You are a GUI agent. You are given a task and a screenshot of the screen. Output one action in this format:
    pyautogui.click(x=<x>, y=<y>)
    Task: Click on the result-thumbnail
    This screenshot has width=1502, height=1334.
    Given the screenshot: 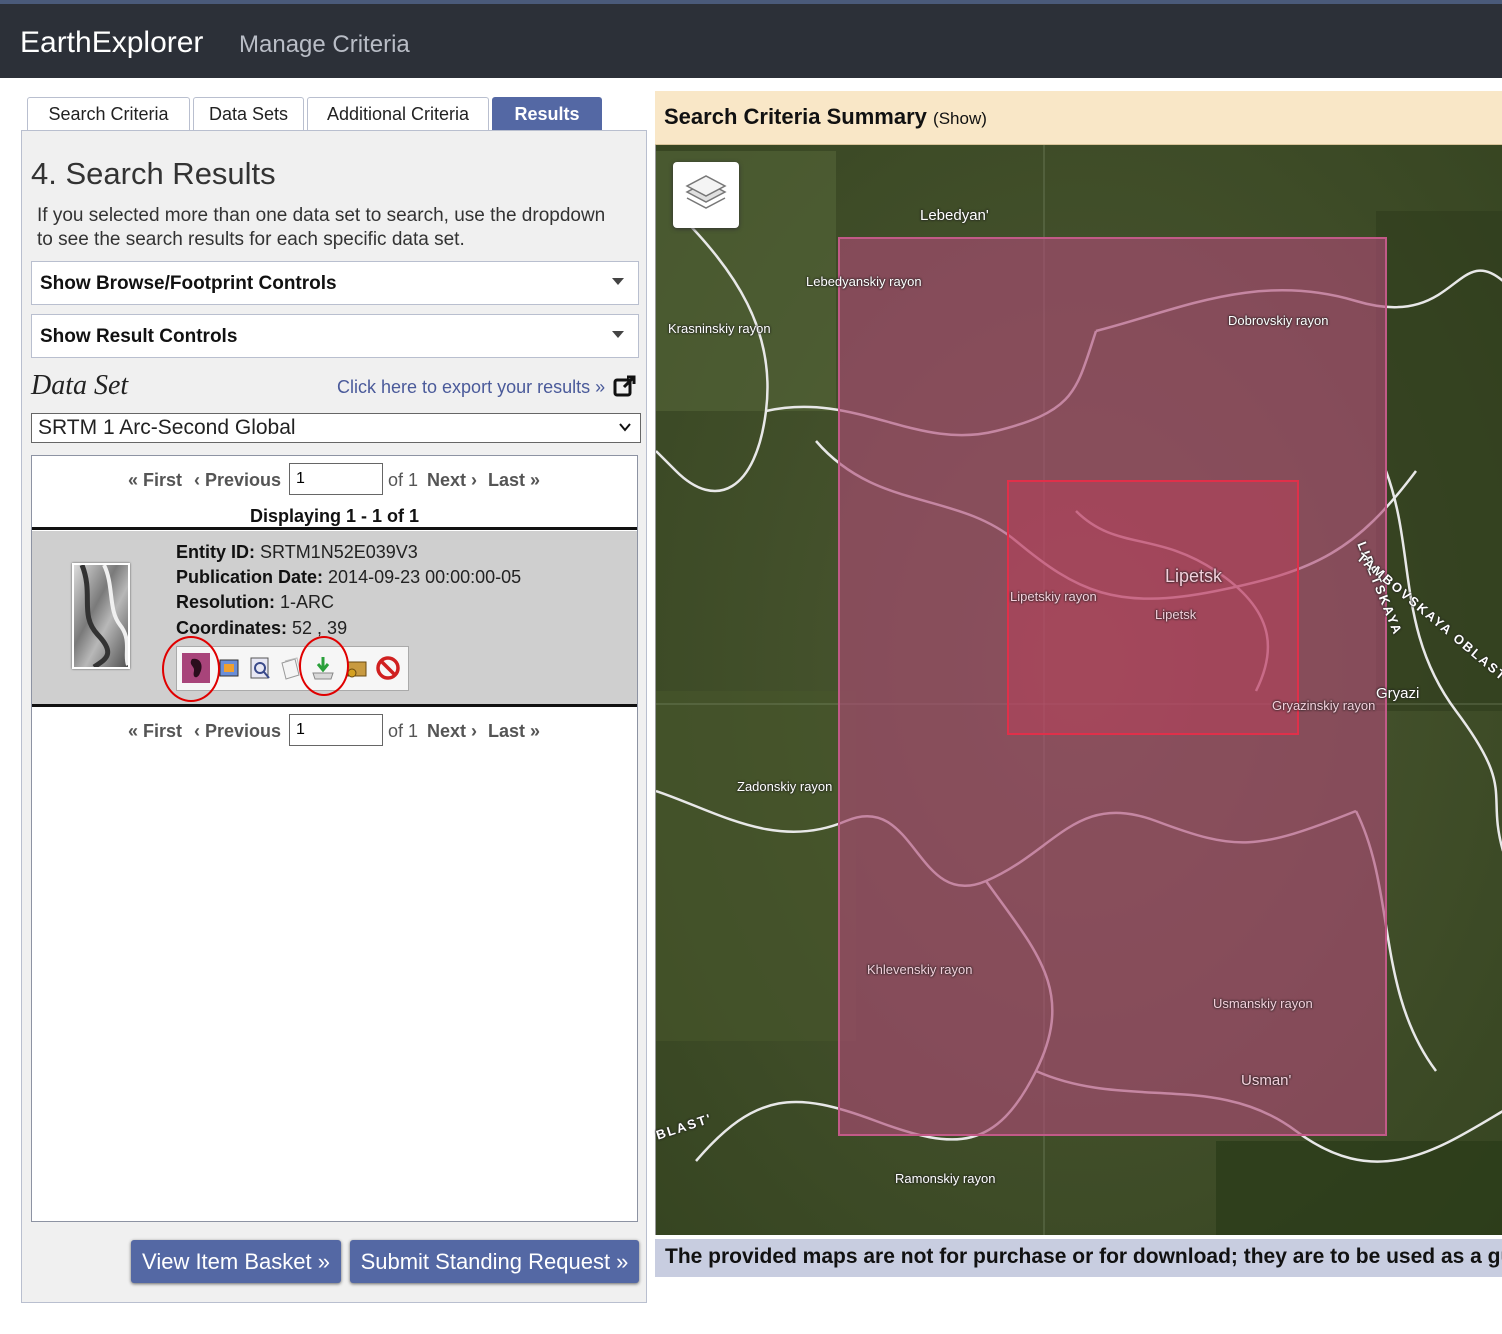 What is the action you would take?
    pyautogui.click(x=101, y=616)
    